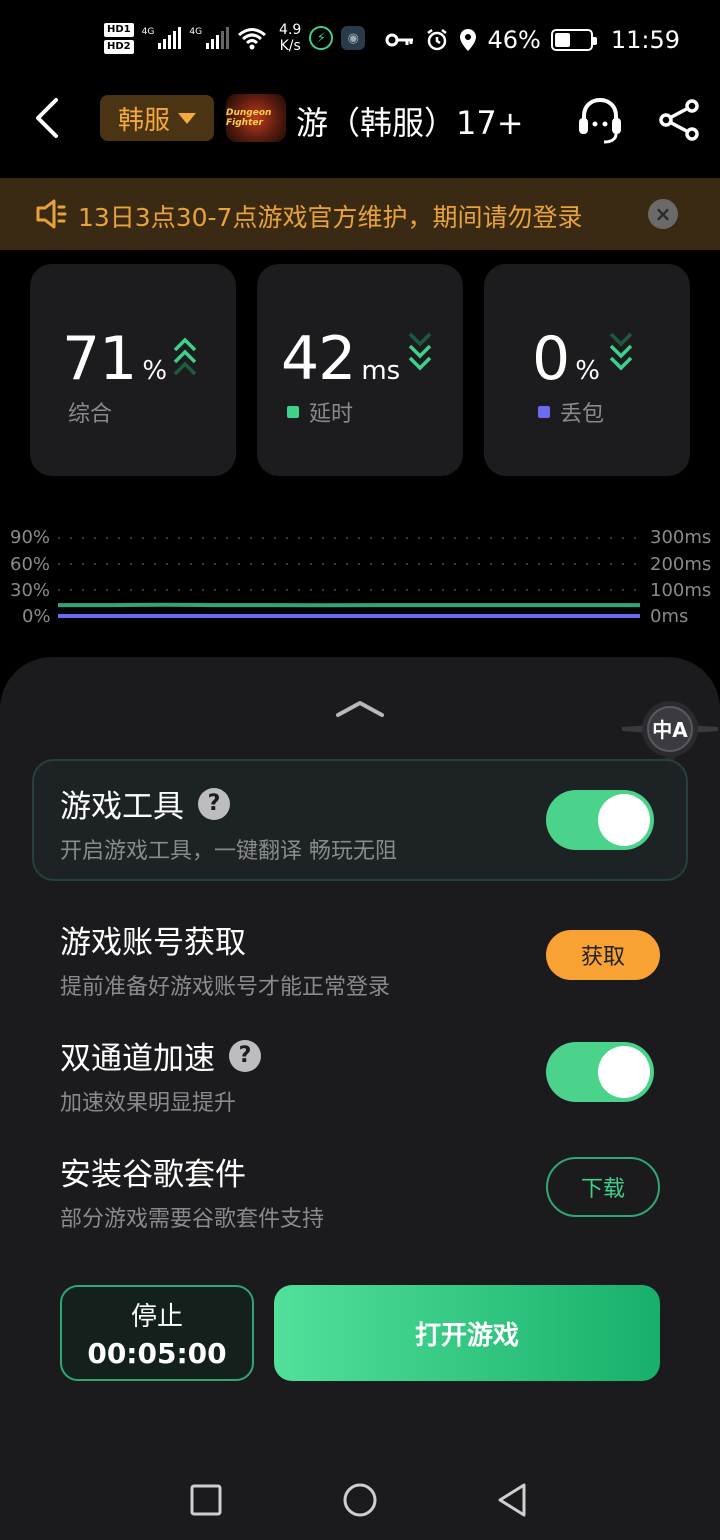 The height and width of the screenshot is (1540, 720). What do you see at coordinates (468, 40) in the screenshot?
I see `location-icon` at bounding box center [468, 40].